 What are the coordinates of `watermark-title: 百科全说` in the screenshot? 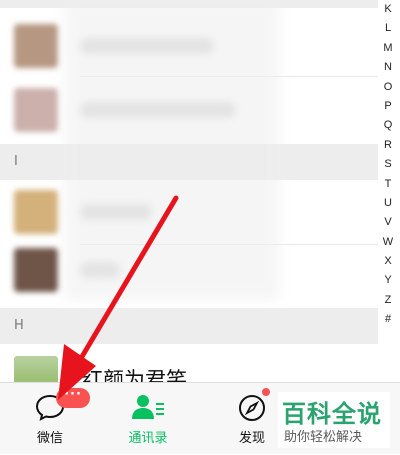 It's located at (332, 414).